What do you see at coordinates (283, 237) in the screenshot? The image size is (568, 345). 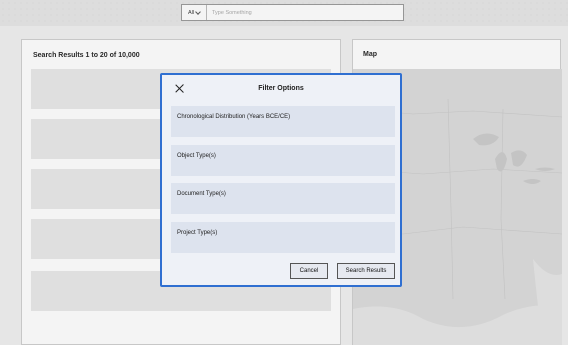 I see `filter-project-type: Project Type(s)` at bounding box center [283, 237].